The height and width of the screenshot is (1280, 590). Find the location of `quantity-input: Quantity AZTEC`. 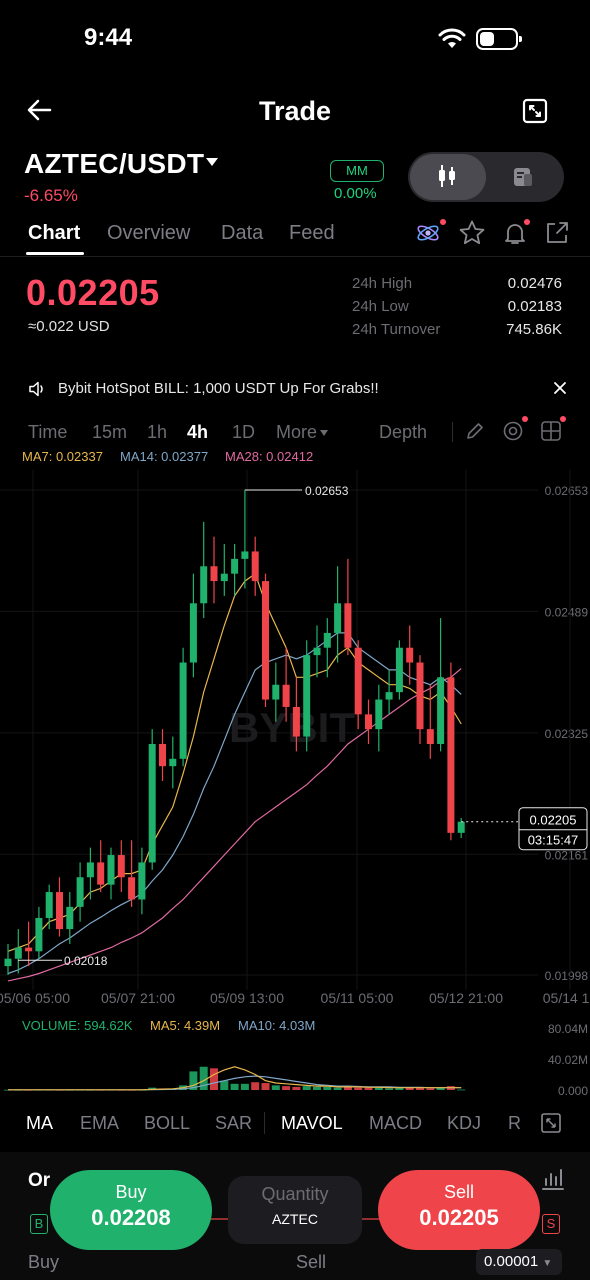

quantity-input: Quantity AZTEC is located at coordinates (295, 1210).